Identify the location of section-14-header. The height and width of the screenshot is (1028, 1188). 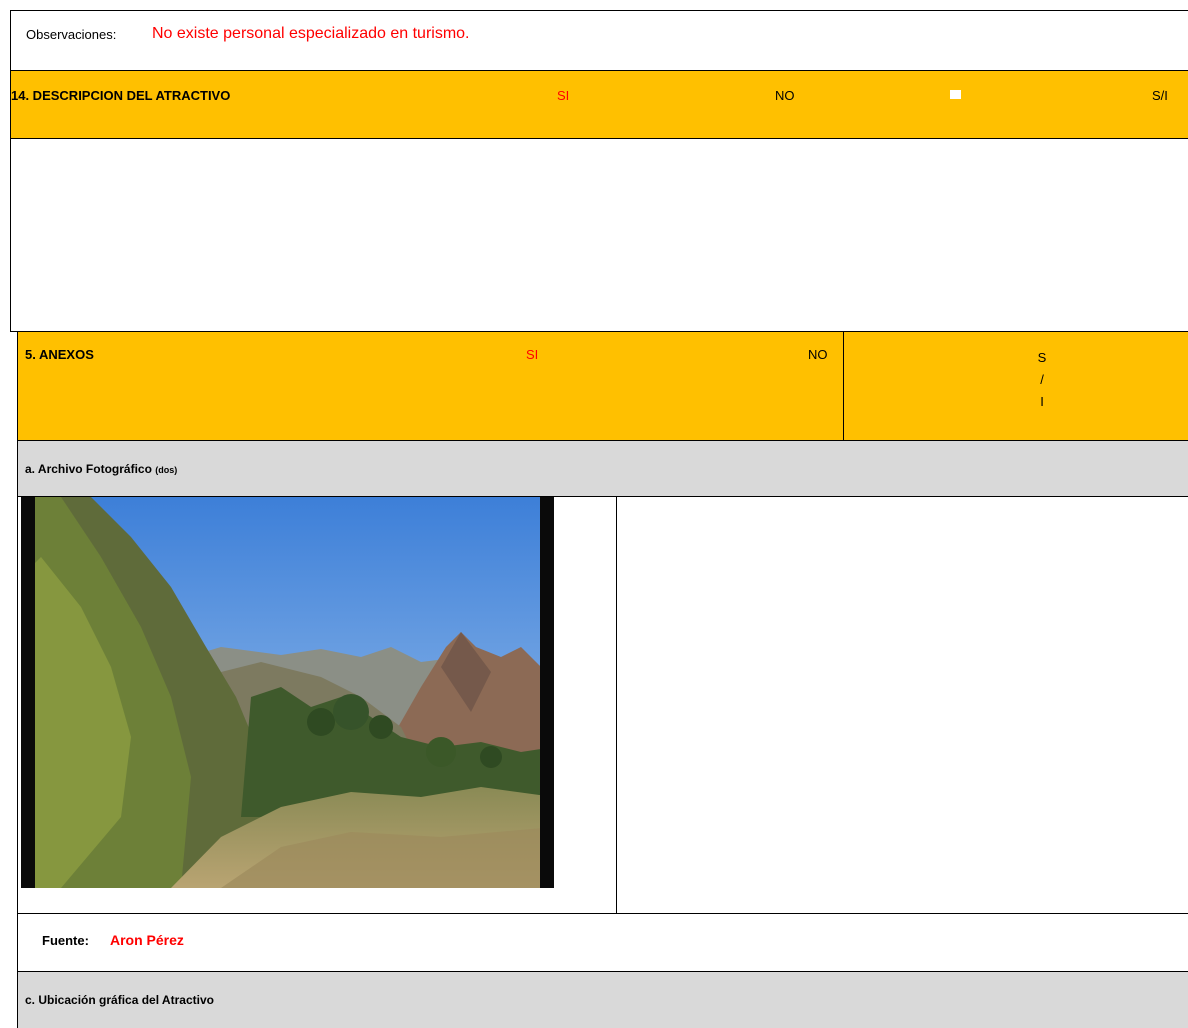
(599, 104).